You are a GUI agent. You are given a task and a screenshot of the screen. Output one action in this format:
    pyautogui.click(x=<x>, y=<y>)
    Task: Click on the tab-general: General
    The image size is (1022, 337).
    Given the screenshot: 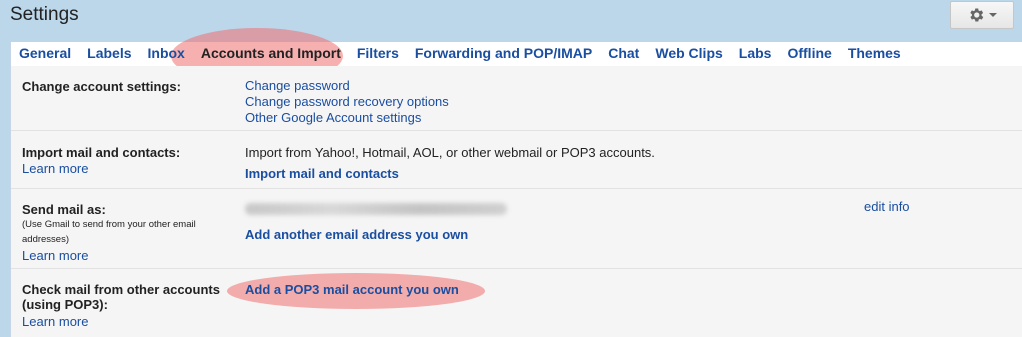 What is the action you would take?
    pyautogui.click(x=45, y=53)
    